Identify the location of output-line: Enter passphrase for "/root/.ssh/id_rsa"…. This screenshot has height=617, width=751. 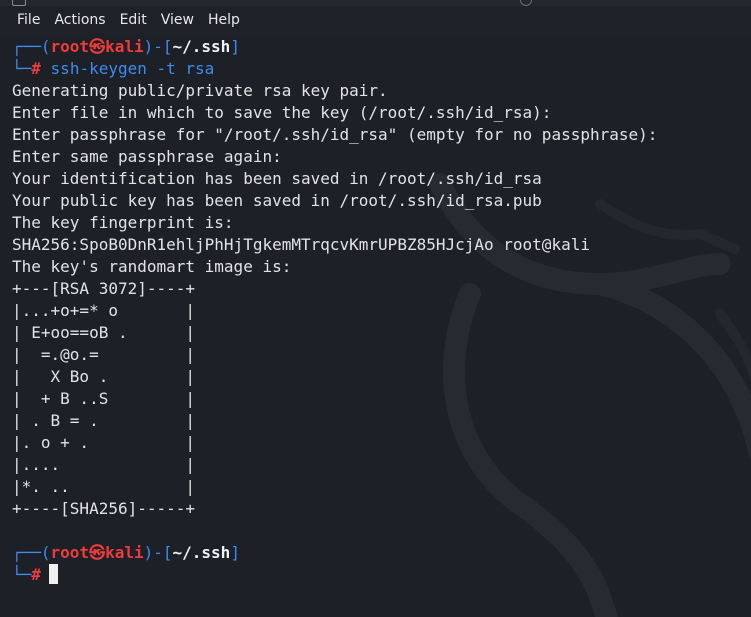
(335, 134).